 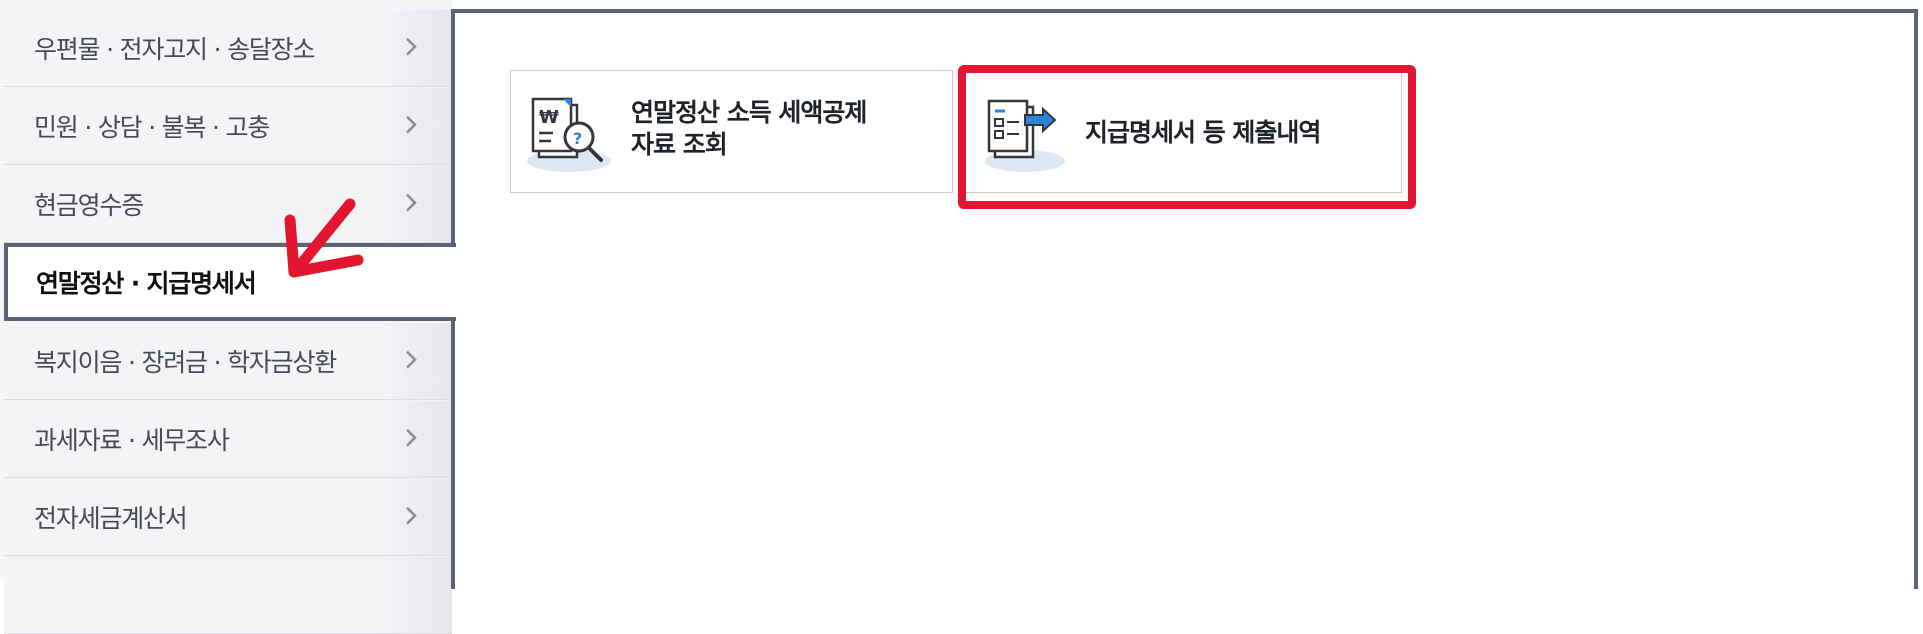 What do you see at coordinates (228, 204) in the screenshot?
I see `sidebar-item-cash-receipt: 현금영수증` at bounding box center [228, 204].